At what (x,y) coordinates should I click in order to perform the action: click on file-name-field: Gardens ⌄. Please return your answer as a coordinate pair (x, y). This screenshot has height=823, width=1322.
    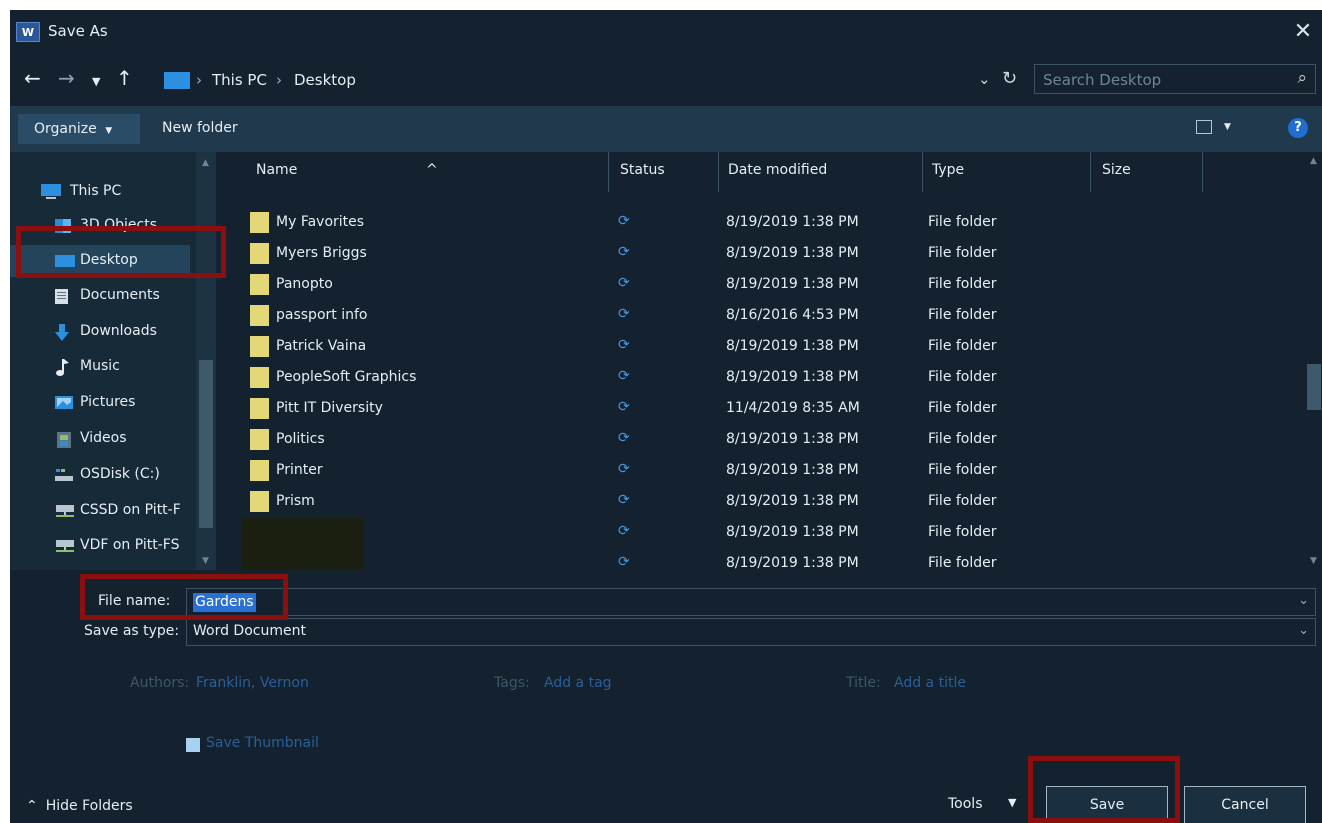
    Looking at the image, I should click on (751, 602).